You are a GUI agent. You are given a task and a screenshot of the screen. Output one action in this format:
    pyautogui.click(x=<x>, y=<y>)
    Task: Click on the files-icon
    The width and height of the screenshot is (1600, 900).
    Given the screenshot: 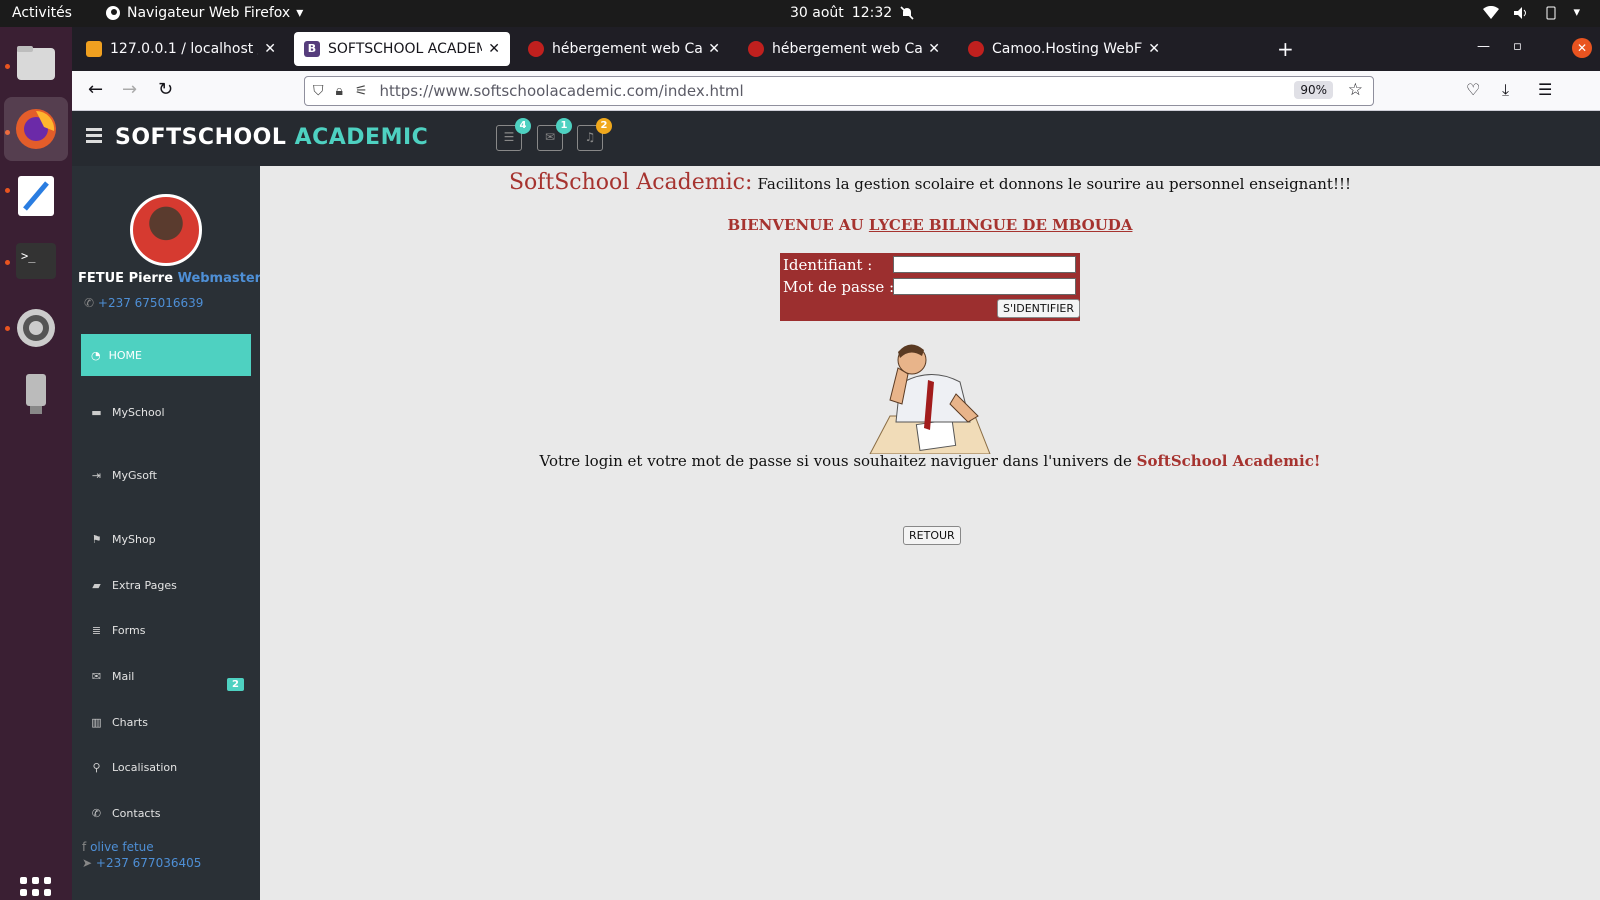 What is the action you would take?
    pyautogui.click(x=36, y=63)
    